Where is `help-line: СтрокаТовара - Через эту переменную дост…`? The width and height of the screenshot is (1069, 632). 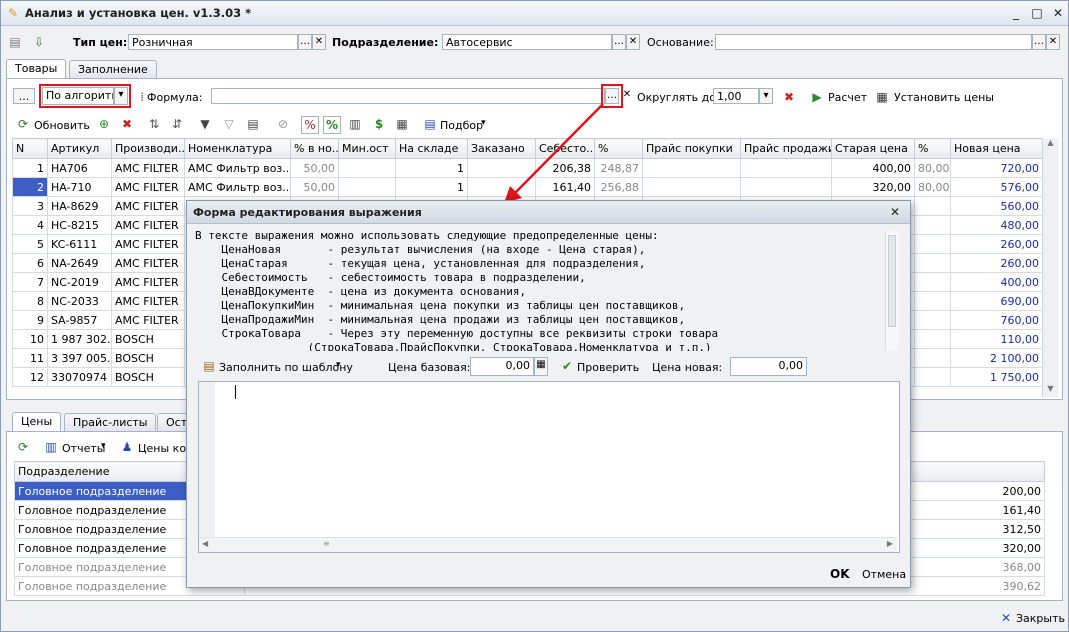 help-line: СтрокаТовара - Через эту переменную дост… is located at coordinates (457, 333).